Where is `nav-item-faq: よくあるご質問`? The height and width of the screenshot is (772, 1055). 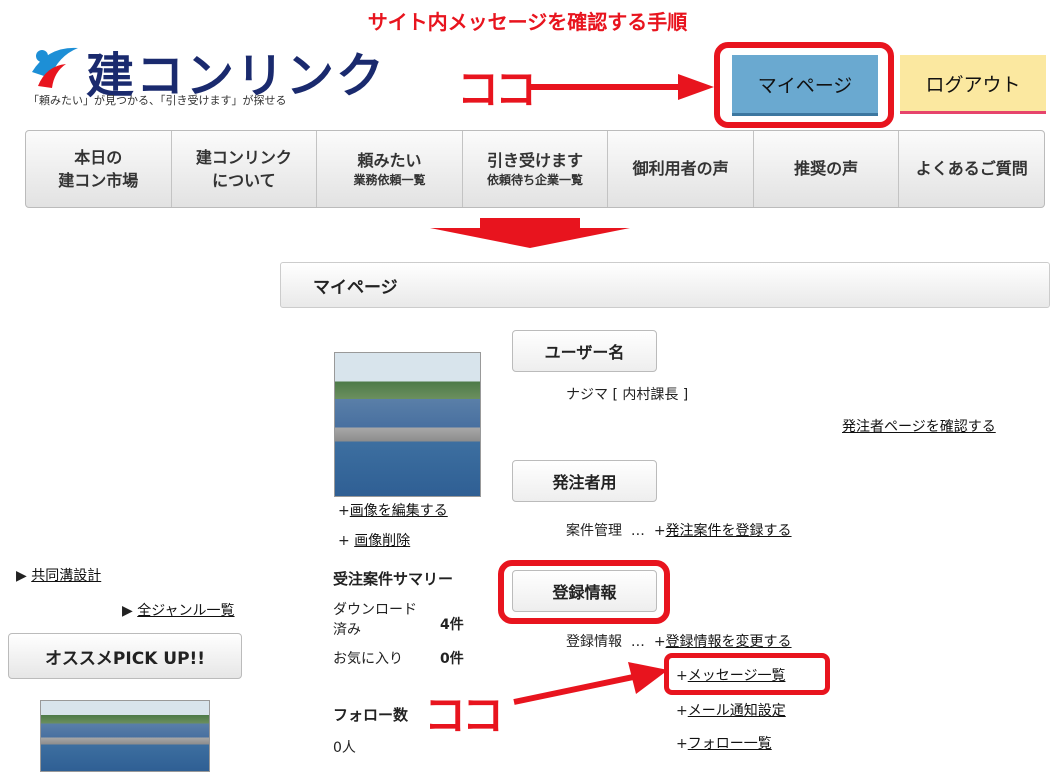
nav-item-faq: よくあるご質問 is located at coordinates (971, 169).